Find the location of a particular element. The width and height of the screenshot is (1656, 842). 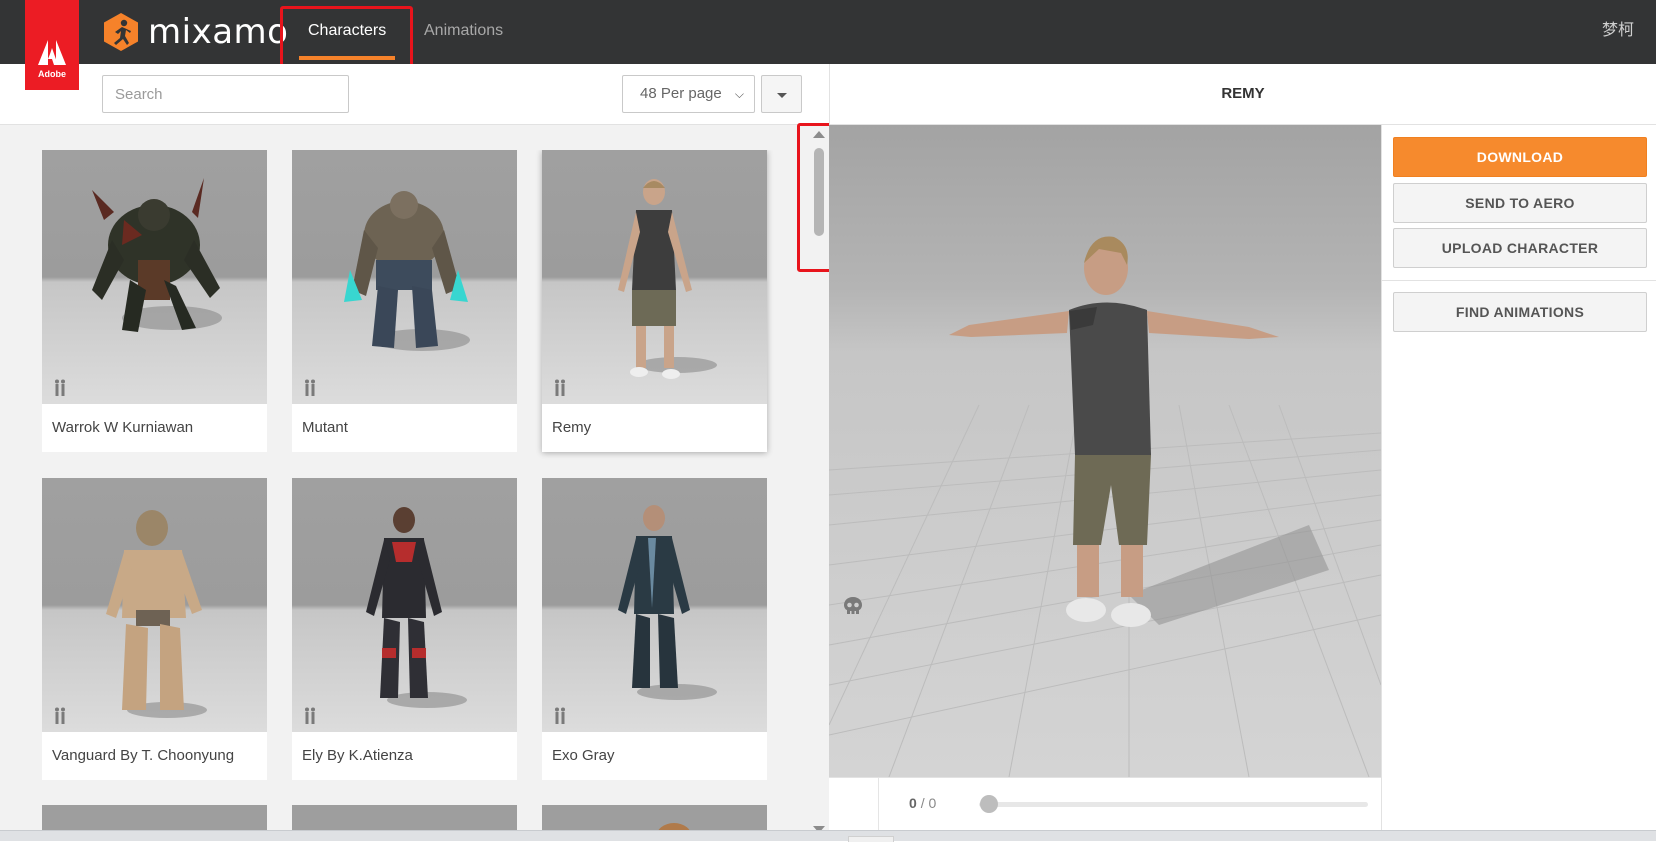

character-card: Exo Gray is located at coordinates (654, 629).